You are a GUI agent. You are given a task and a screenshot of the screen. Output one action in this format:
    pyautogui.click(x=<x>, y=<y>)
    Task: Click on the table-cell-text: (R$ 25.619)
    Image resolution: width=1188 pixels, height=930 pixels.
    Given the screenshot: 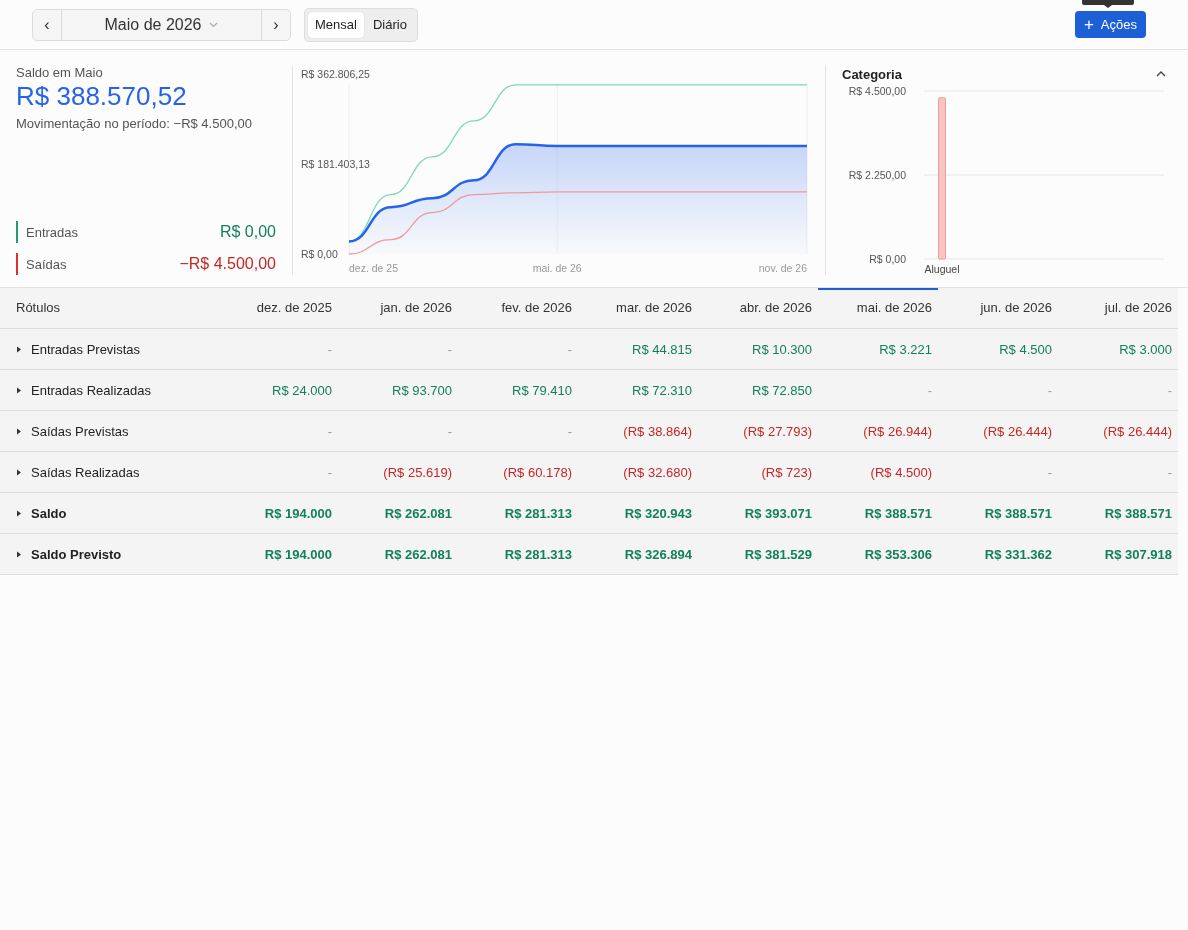 What is the action you would take?
    pyautogui.click(x=417, y=472)
    